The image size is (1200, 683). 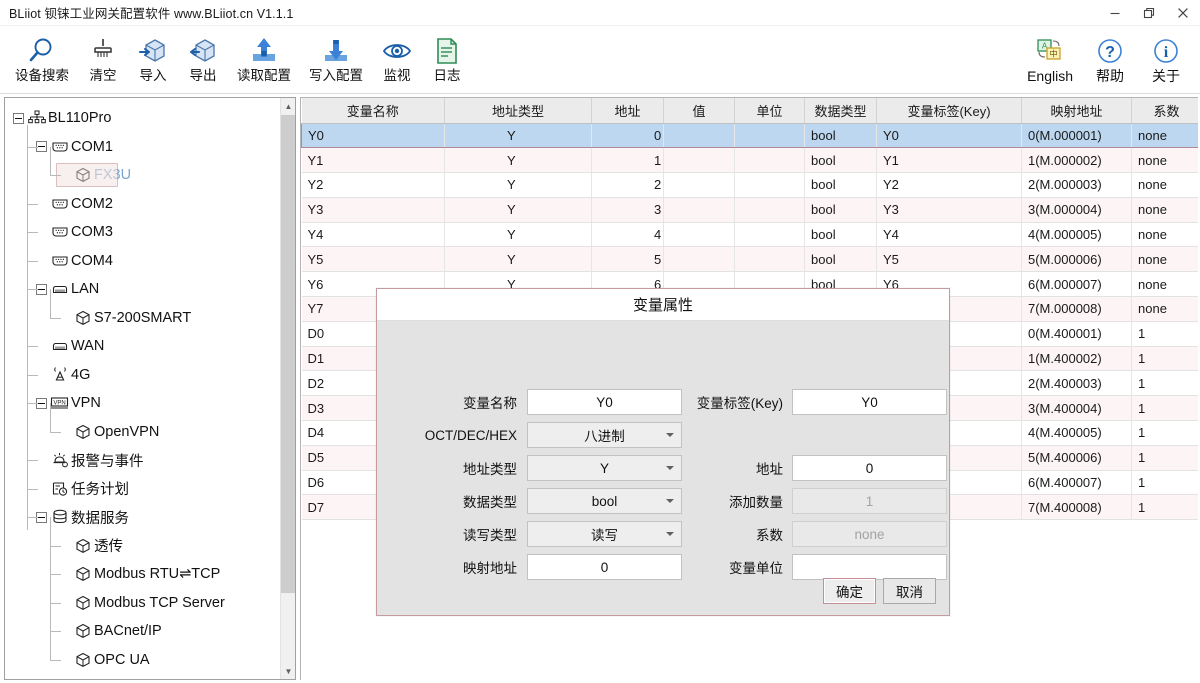 I want to click on table-row: Y4 Y 4 bool Y4 4(M.000005) none, so click(x=749, y=235).